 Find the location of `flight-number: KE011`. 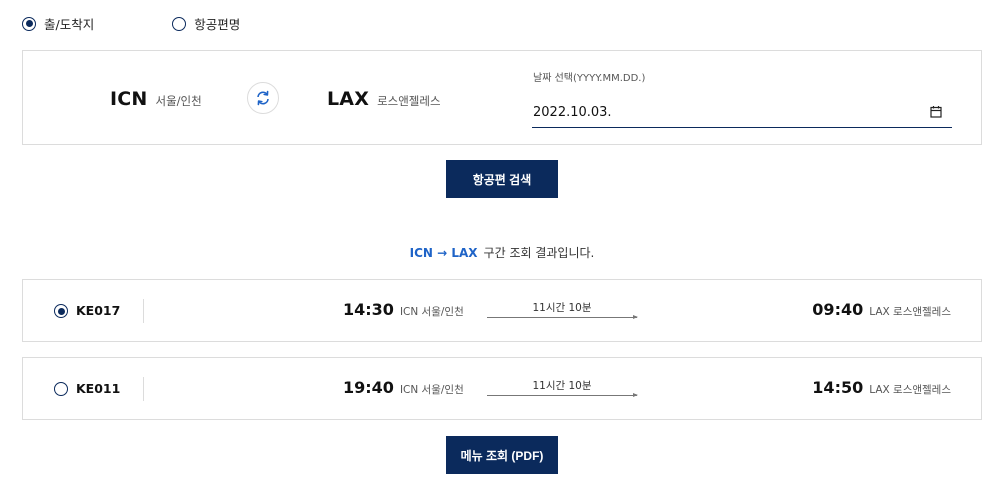

flight-number: KE011 is located at coordinates (98, 388).